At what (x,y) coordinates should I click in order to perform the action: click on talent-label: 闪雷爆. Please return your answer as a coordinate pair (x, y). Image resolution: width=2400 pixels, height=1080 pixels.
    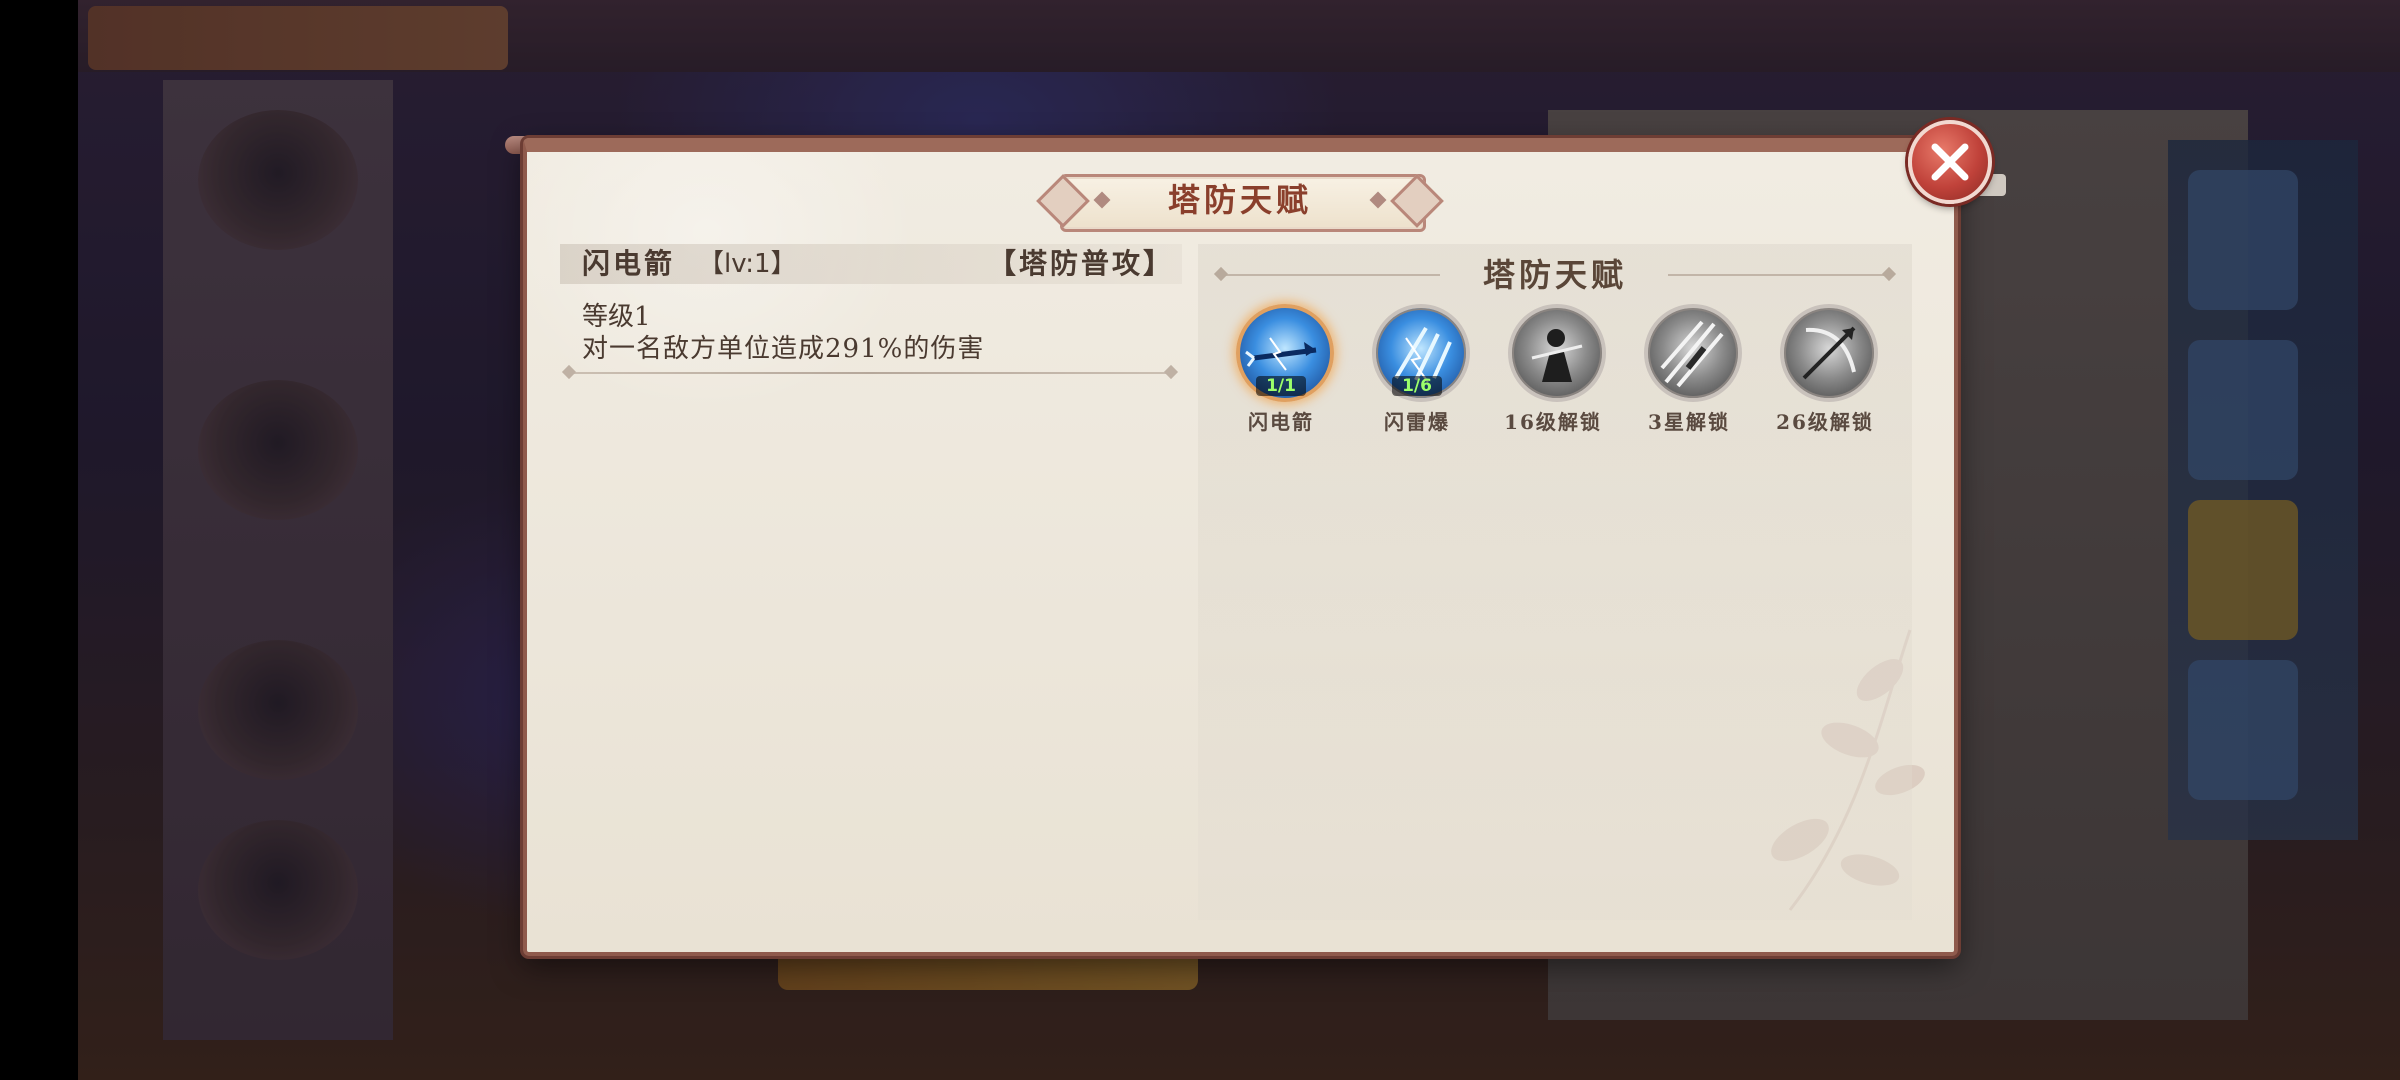
    Looking at the image, I should click on (1417, 422).